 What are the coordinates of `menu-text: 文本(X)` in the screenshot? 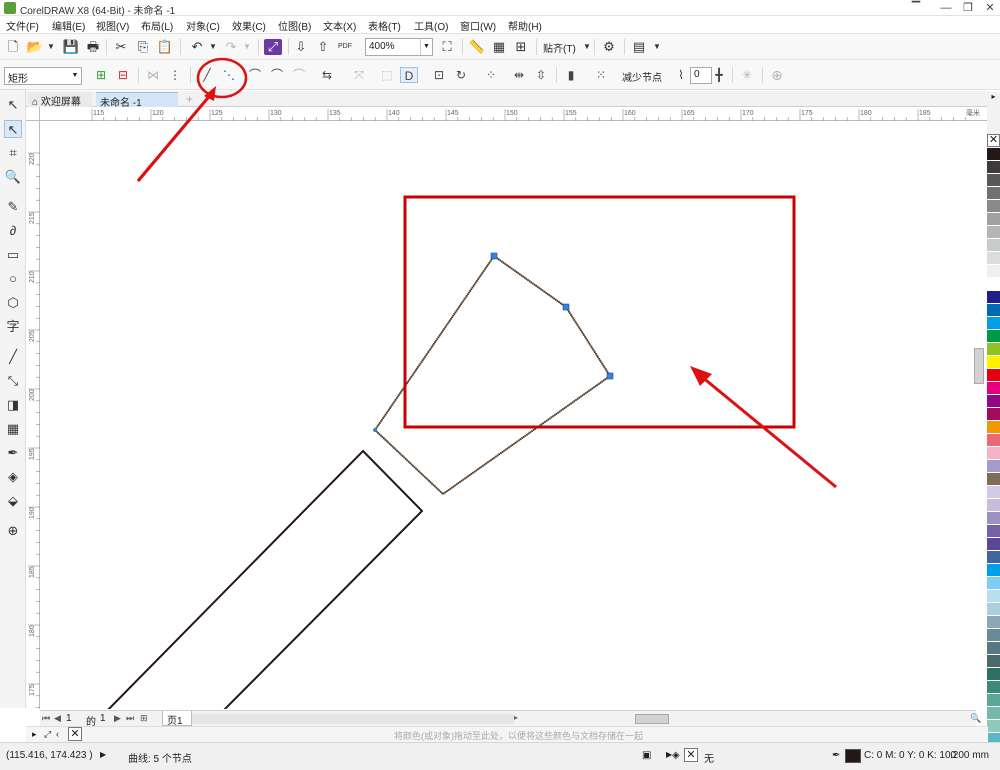 It's located at (339, 25).